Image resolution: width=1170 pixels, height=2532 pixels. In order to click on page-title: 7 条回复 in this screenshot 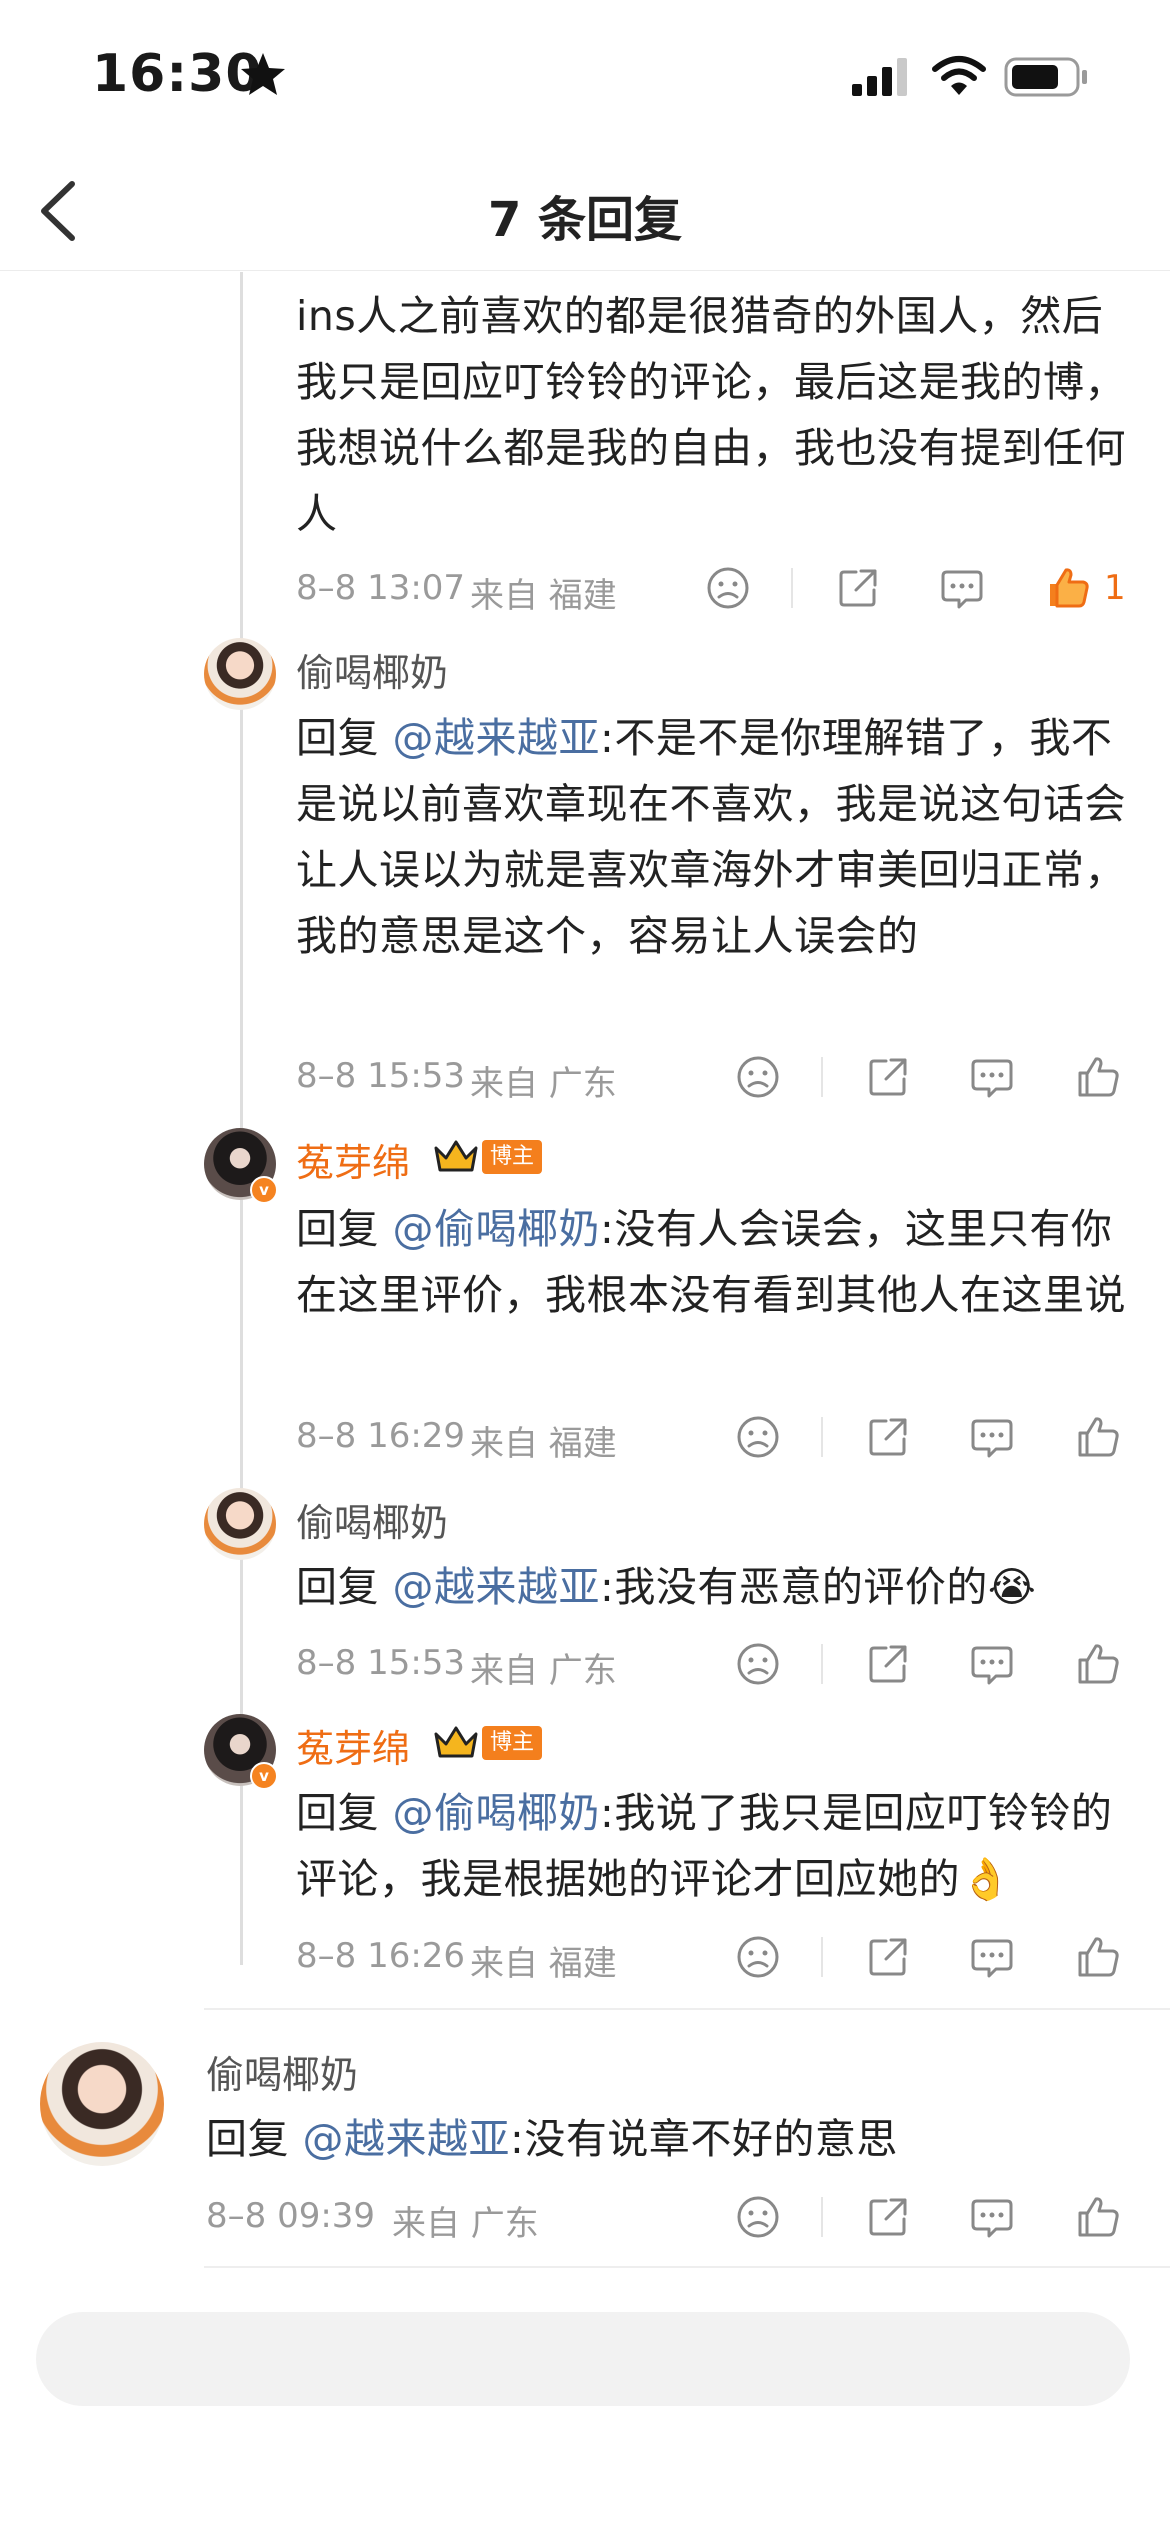, I will do `click(585, 220)`.